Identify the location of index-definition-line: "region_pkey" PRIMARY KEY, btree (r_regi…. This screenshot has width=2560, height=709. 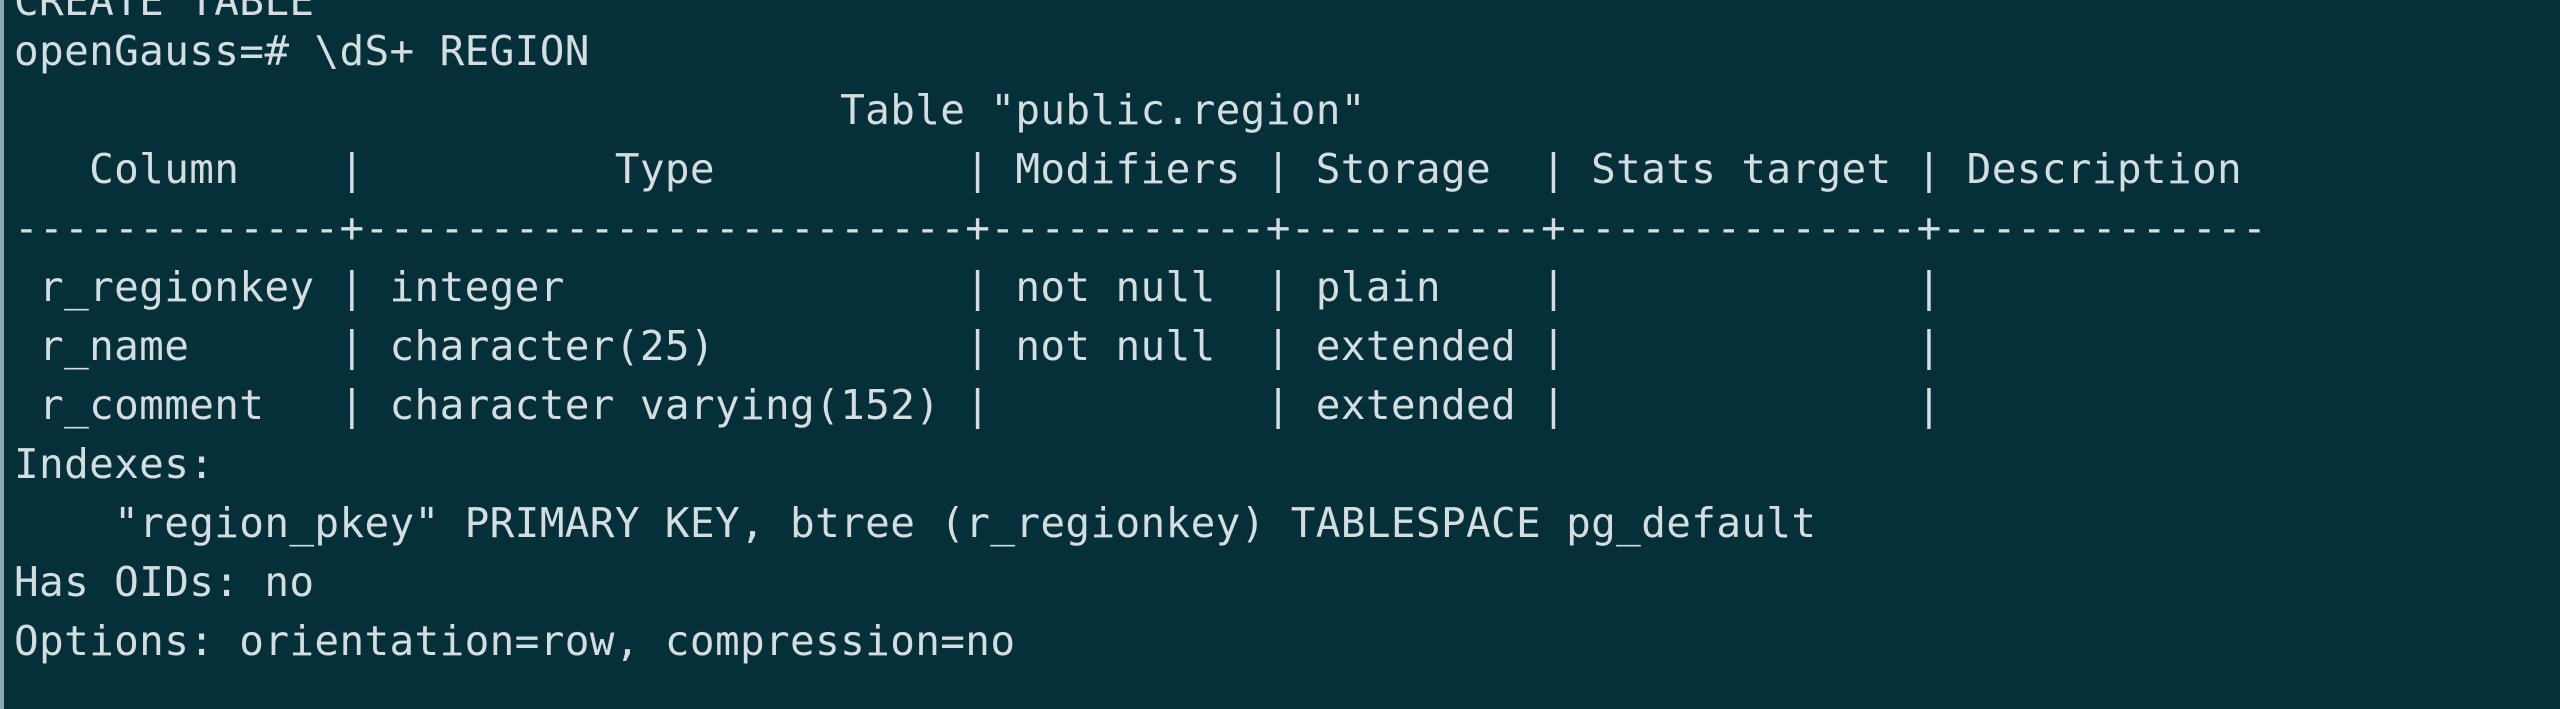
(915, 523).